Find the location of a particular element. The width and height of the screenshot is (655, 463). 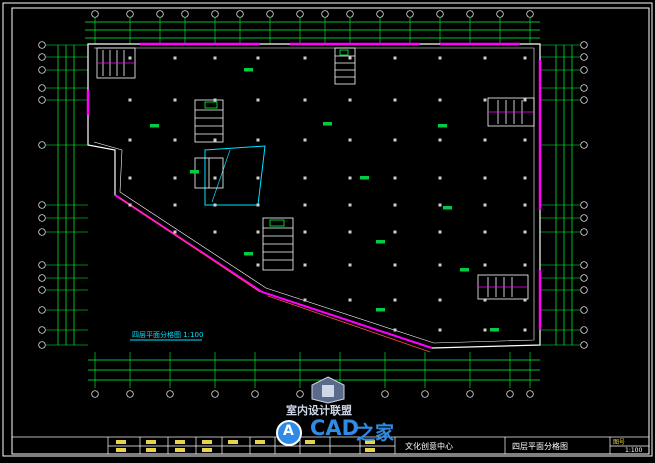

left-axis-bubbles is located at coordinates (63, 195).